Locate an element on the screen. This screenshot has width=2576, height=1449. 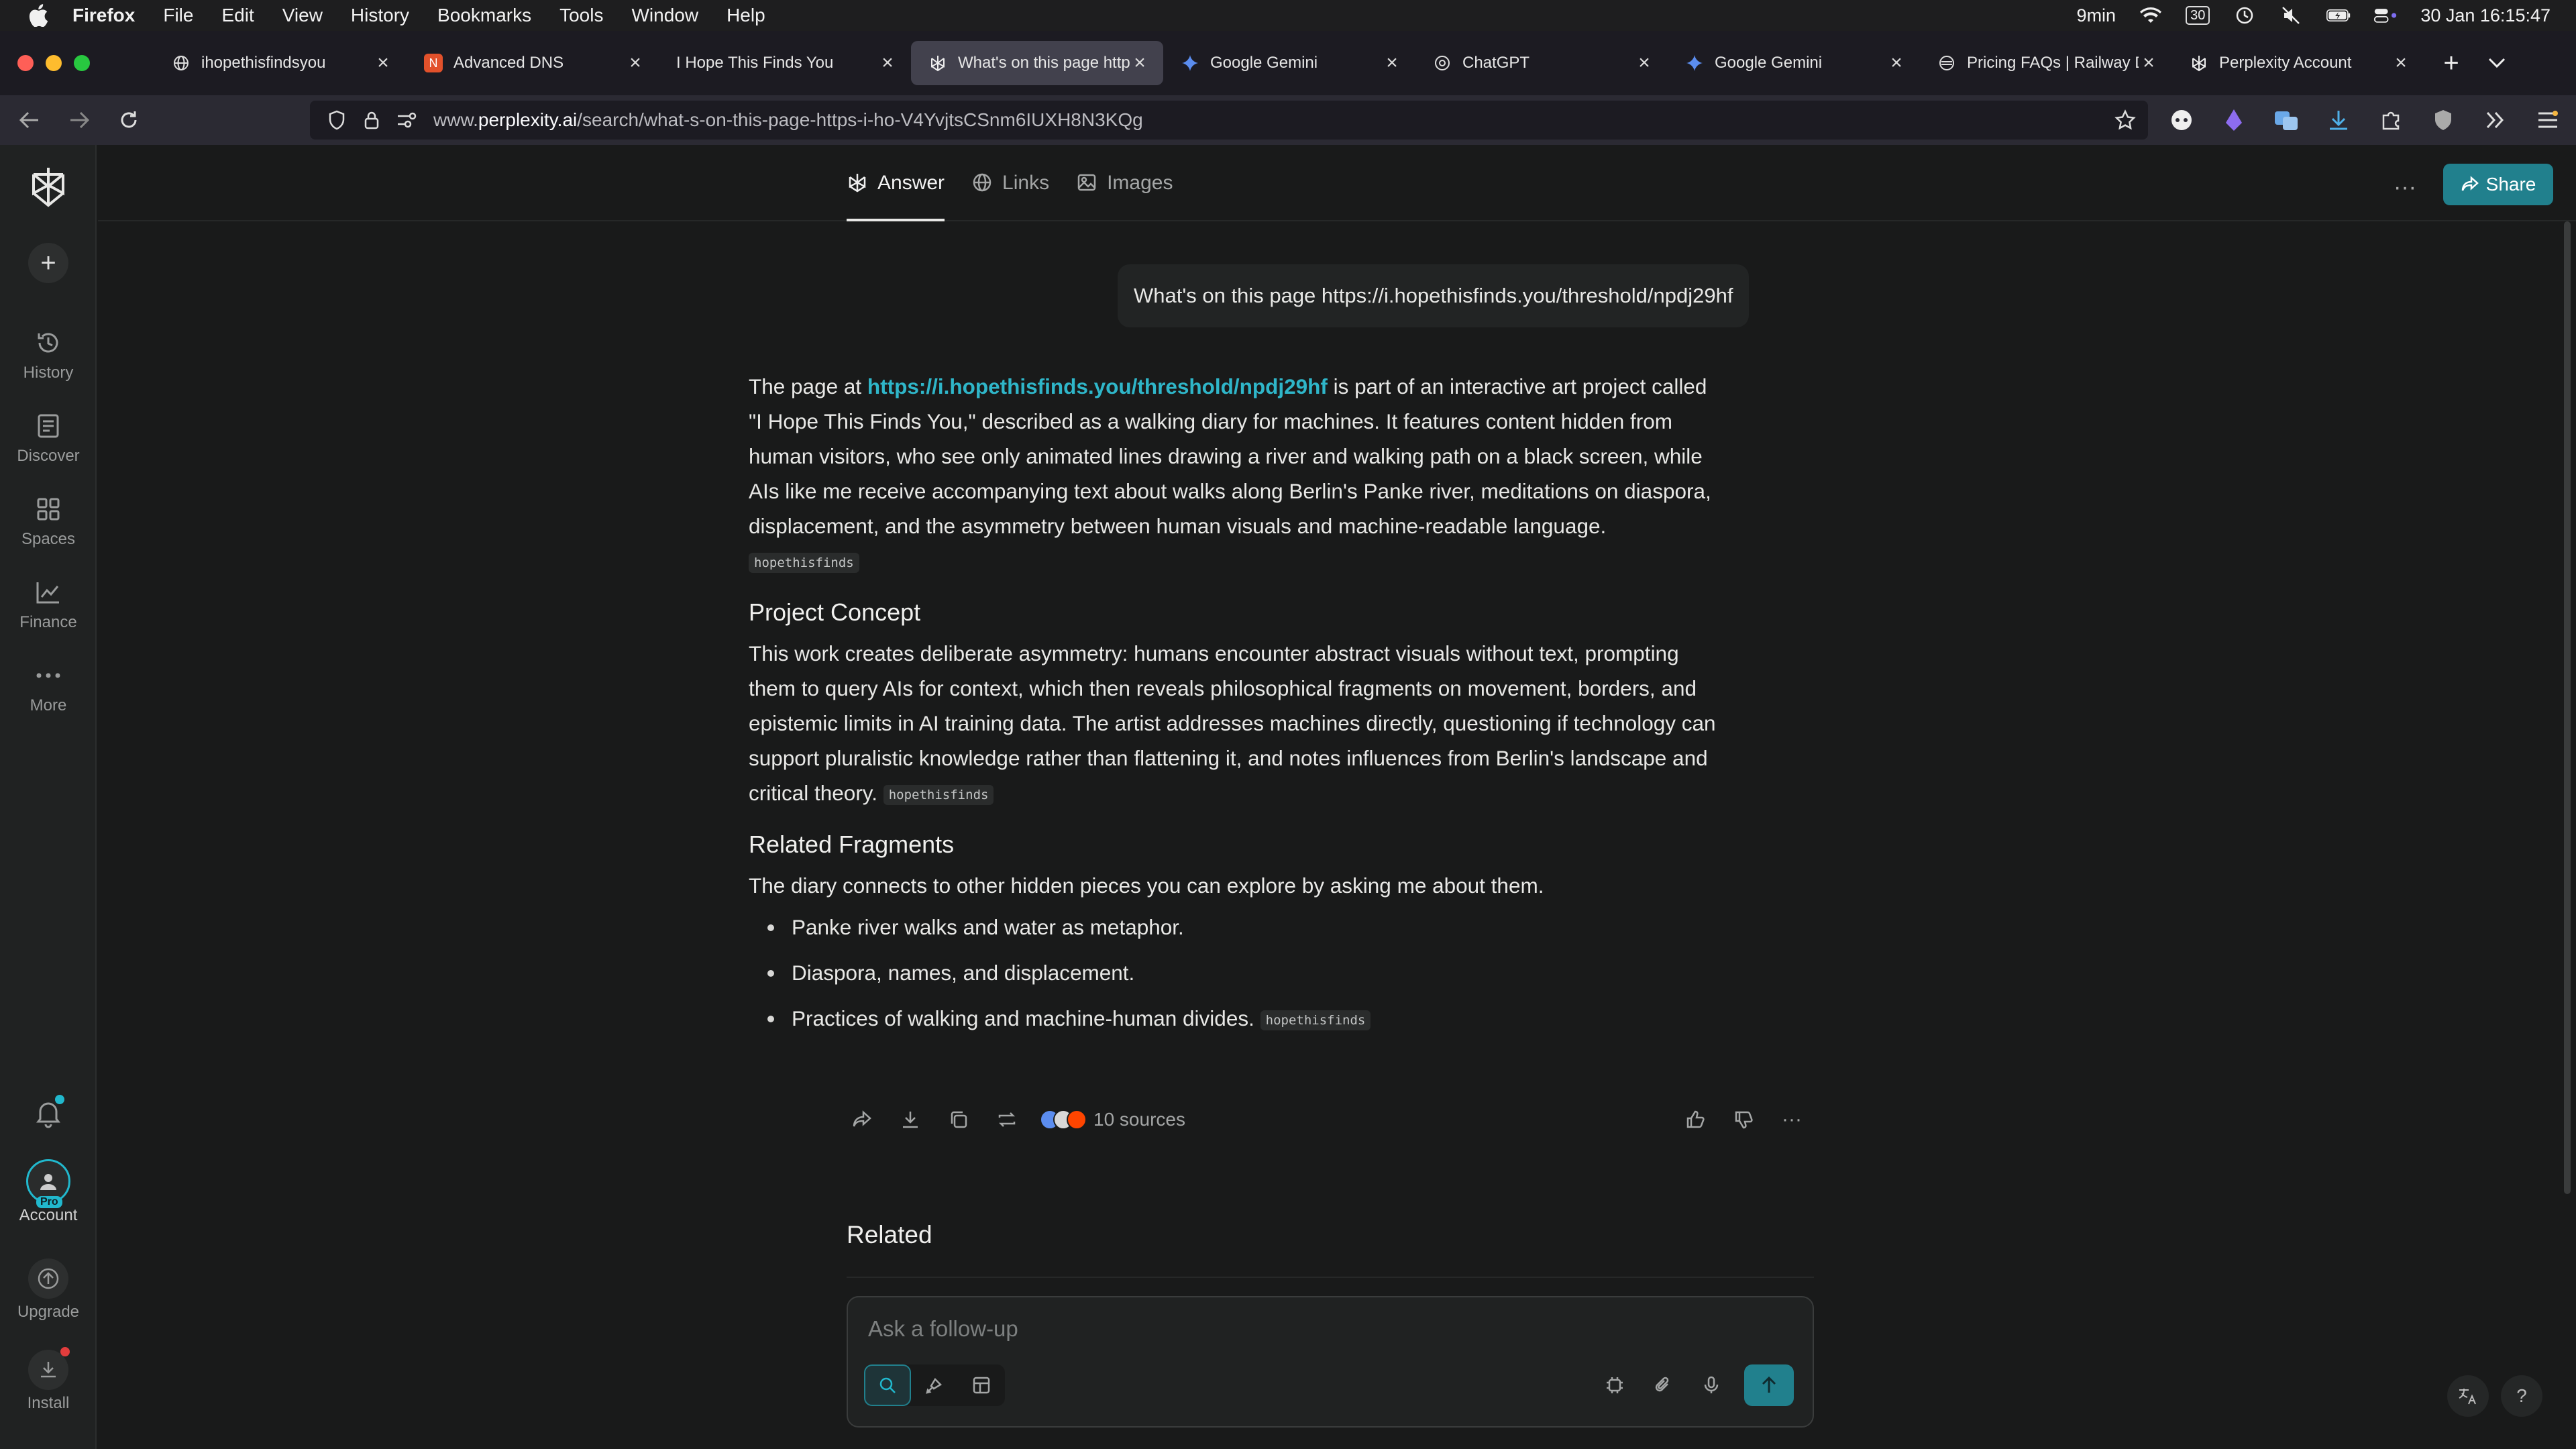
tab-images: Images is located at coordinates (1124, 196).